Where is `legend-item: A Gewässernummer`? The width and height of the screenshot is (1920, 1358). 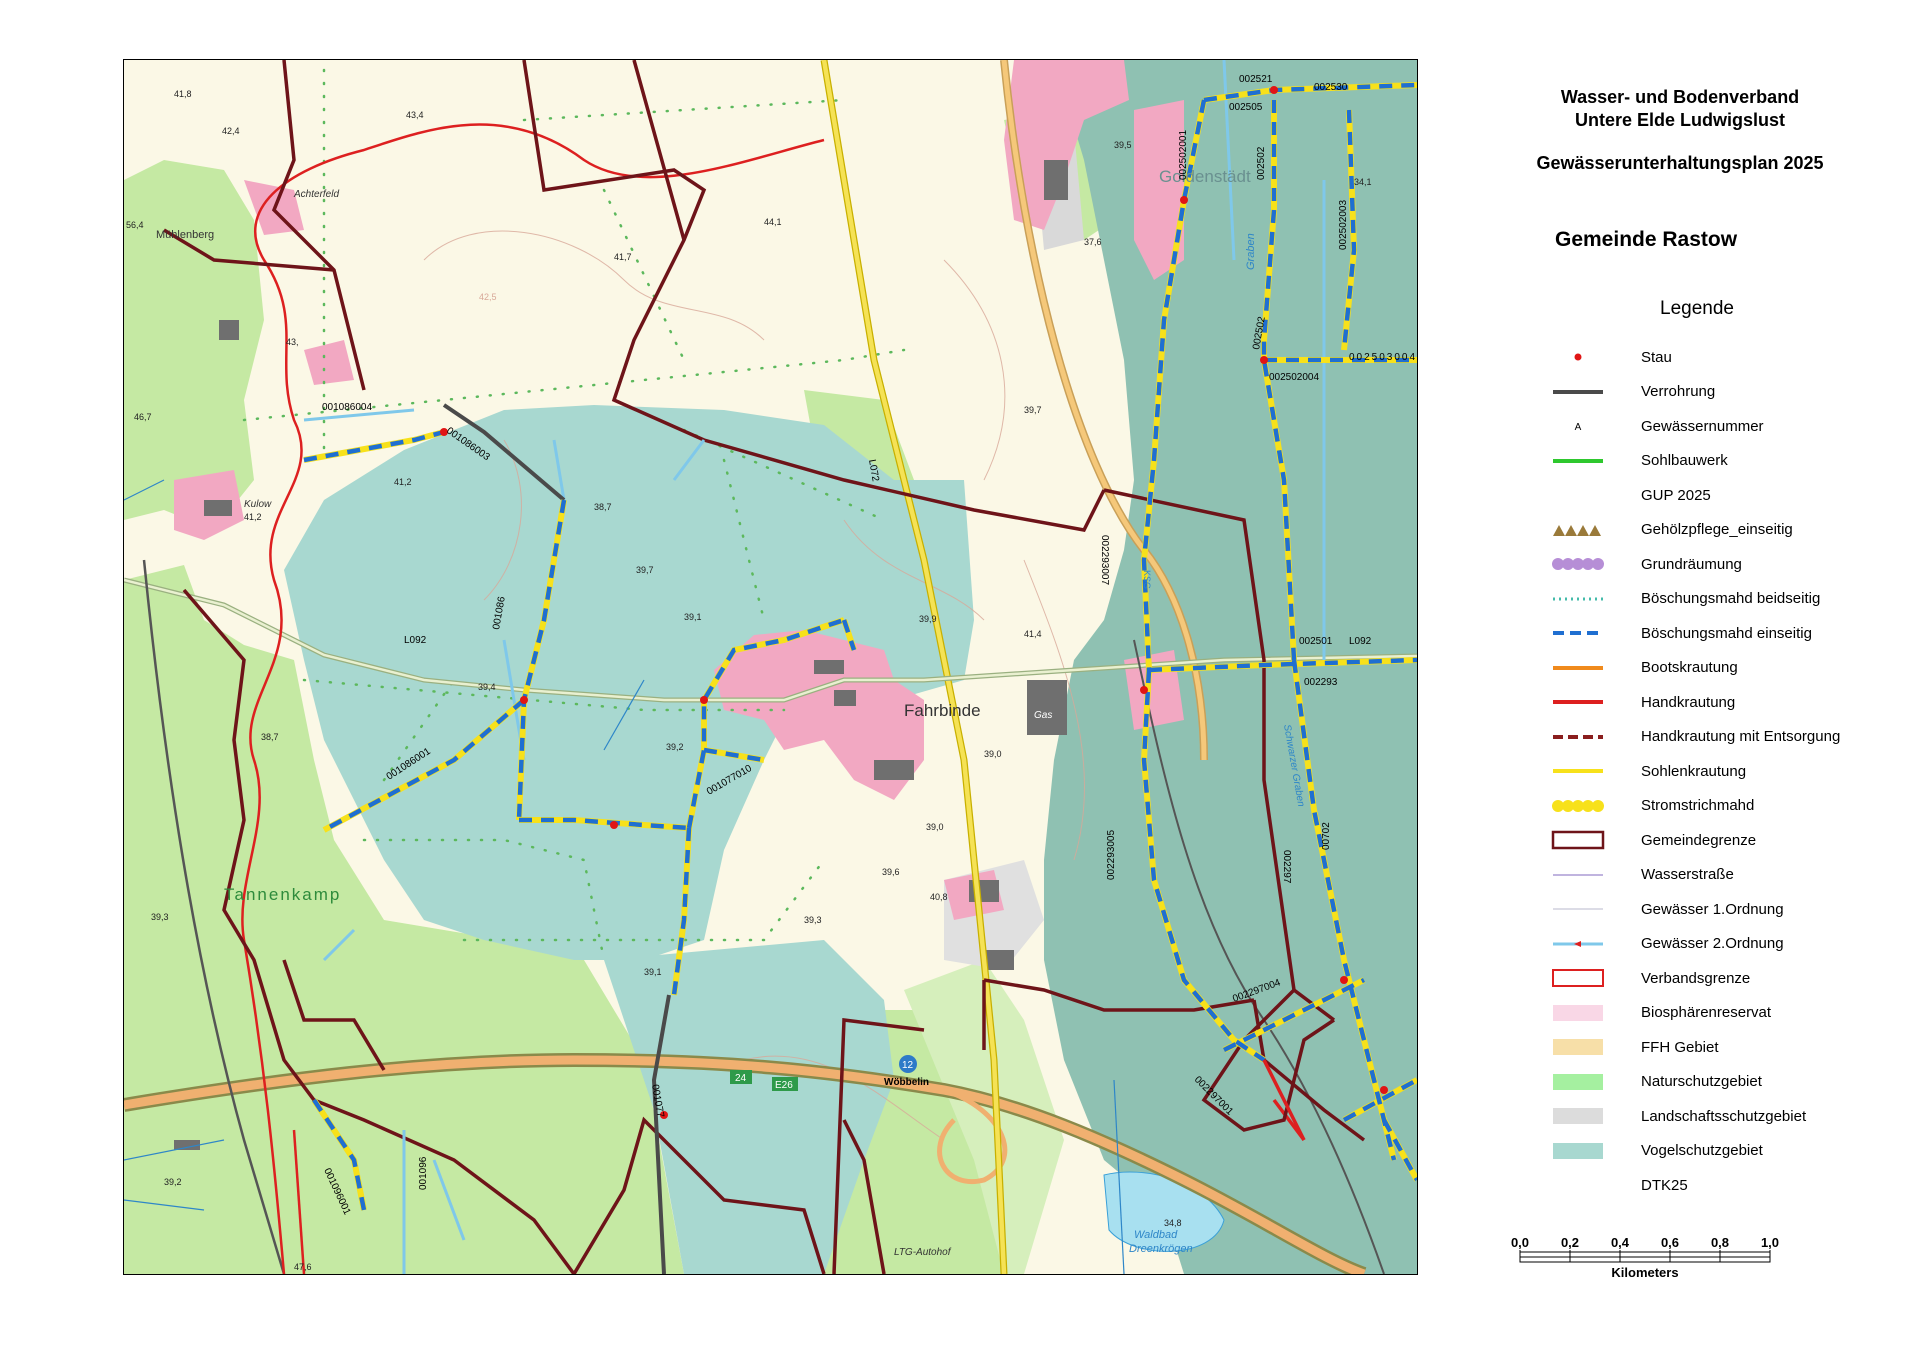 legend-item: A Gewässernummer is located at coordinates (1694, 426).